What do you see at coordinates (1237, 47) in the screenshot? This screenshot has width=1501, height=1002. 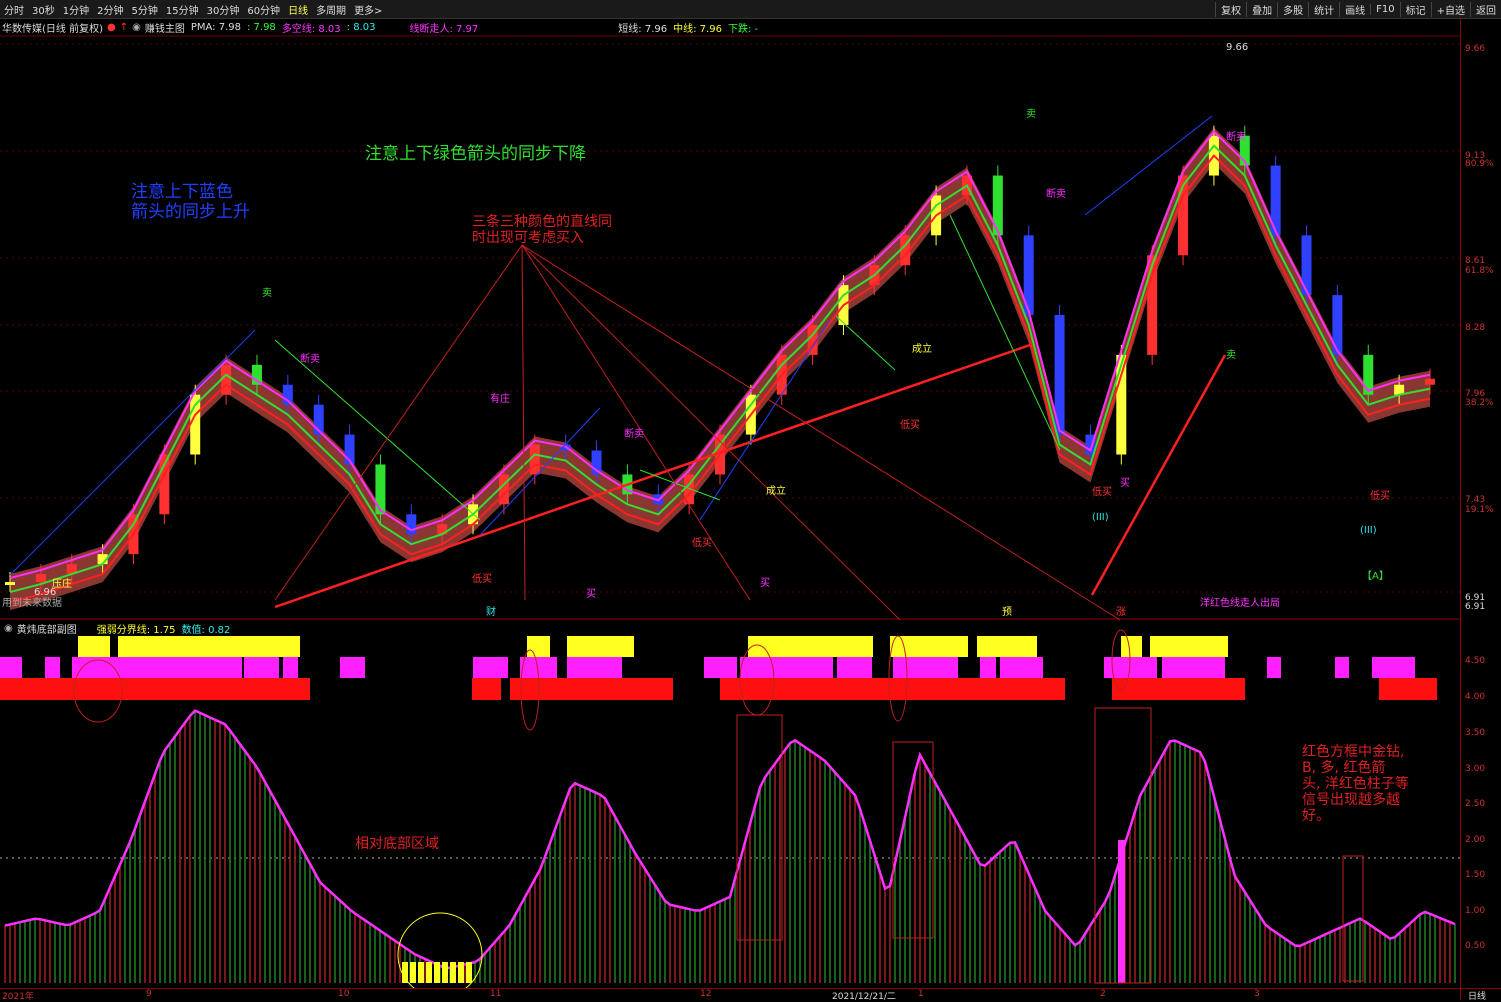 I see `top-price-label: 9.66` at bounding box center [1237, 47].